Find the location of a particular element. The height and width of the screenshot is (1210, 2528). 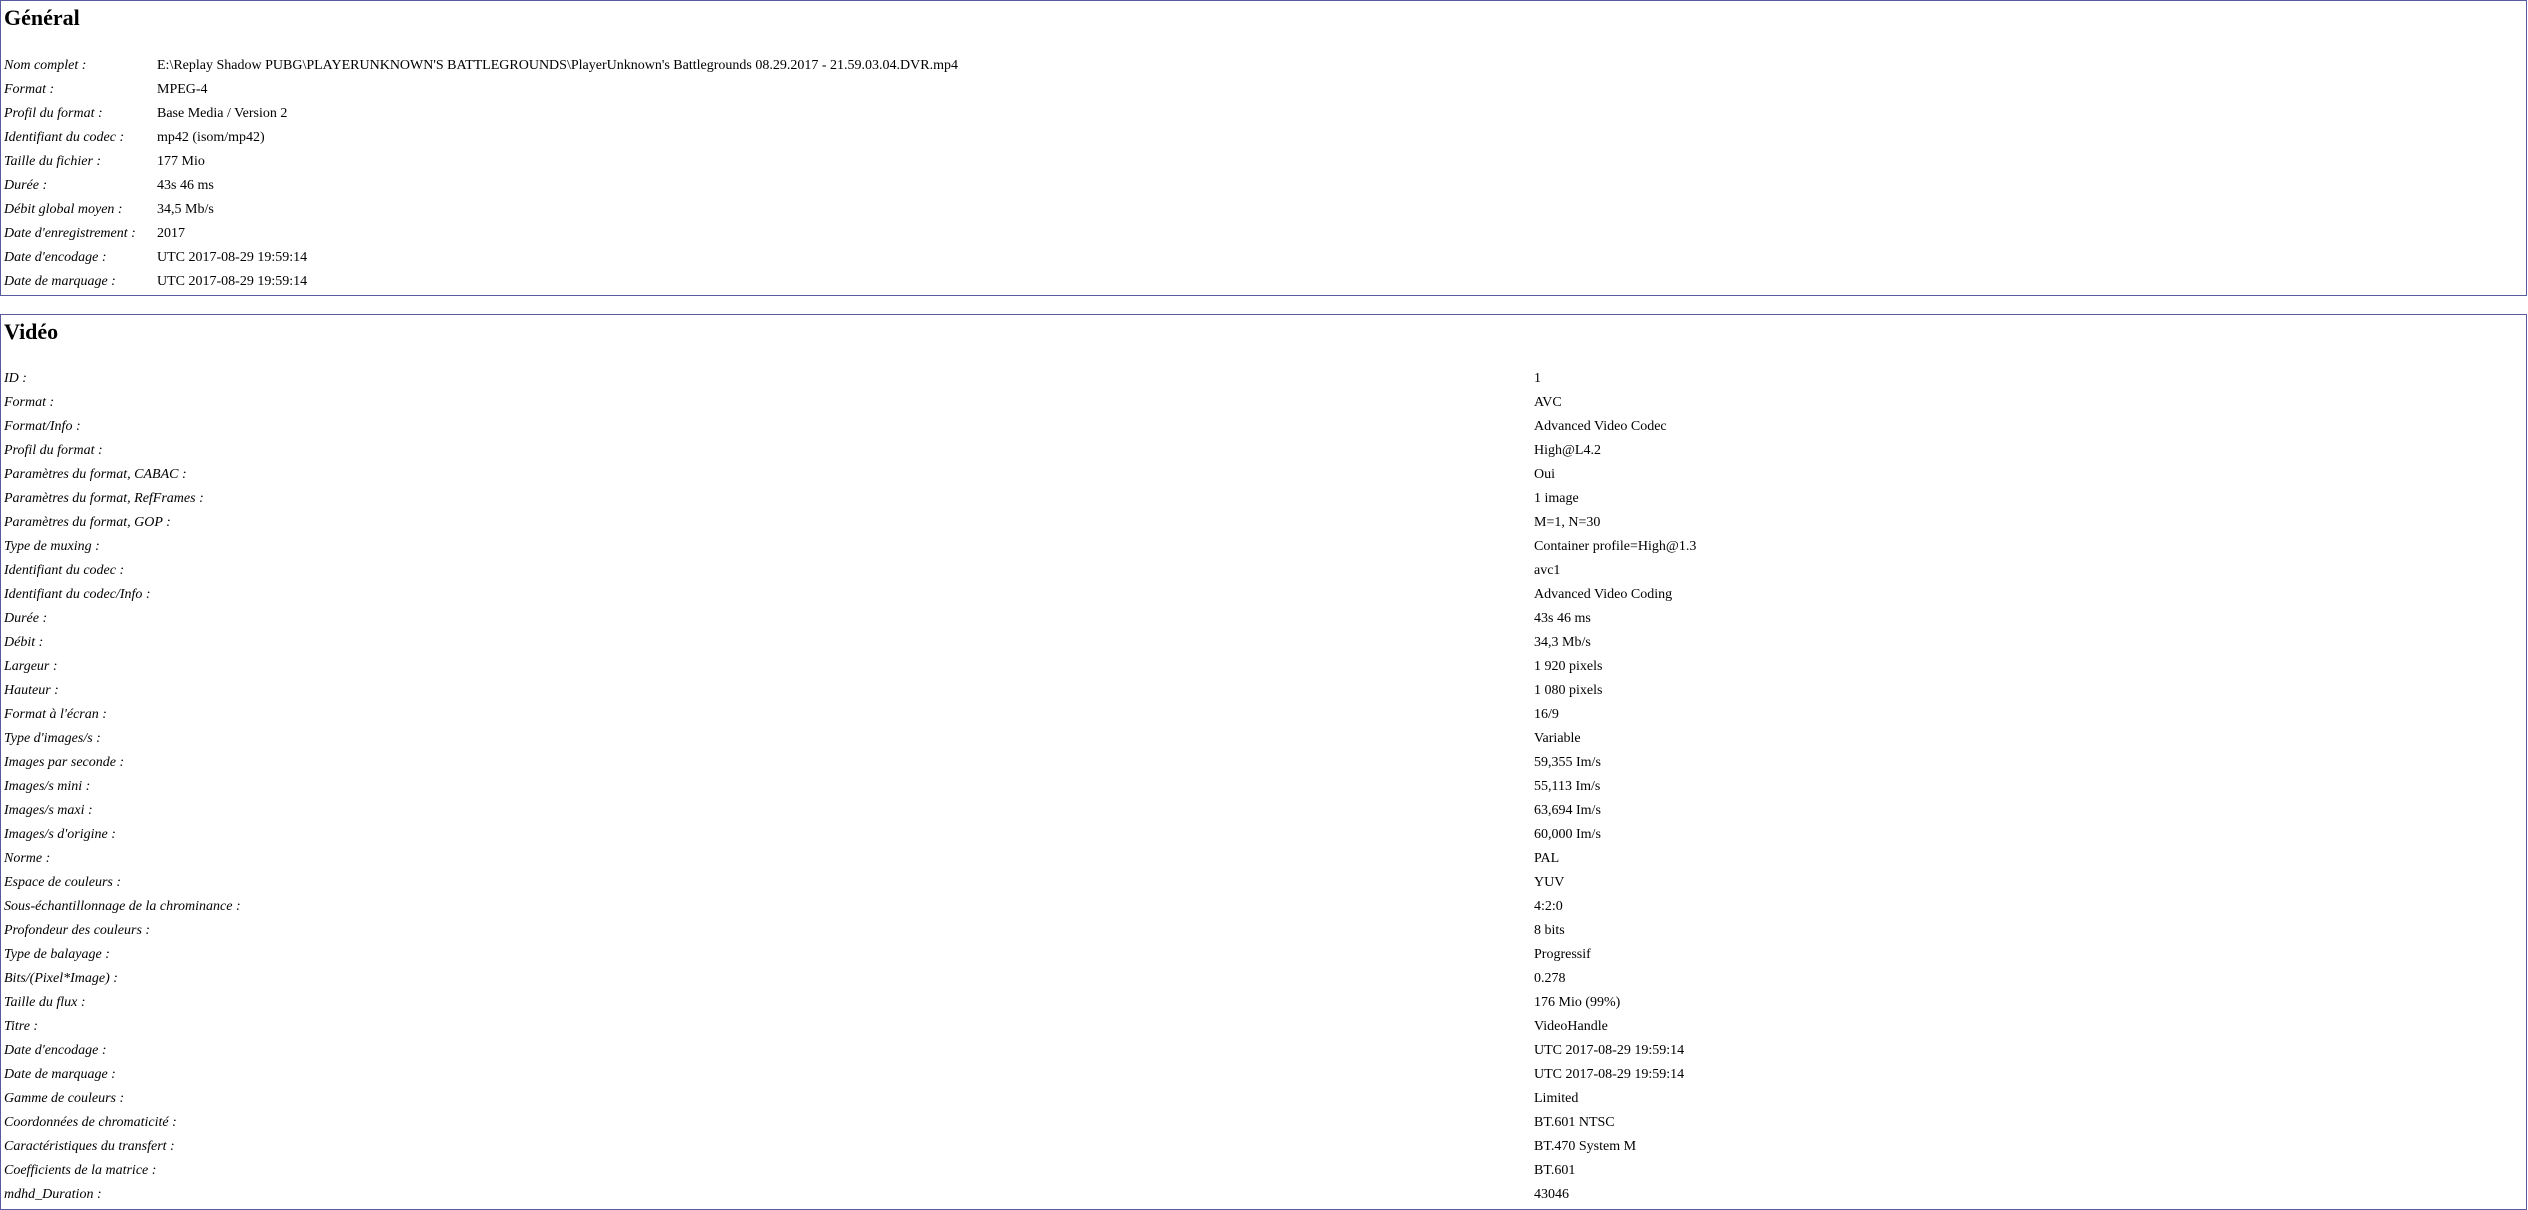

field-value: VideoHandle is located at coordinates (1571, 1026).